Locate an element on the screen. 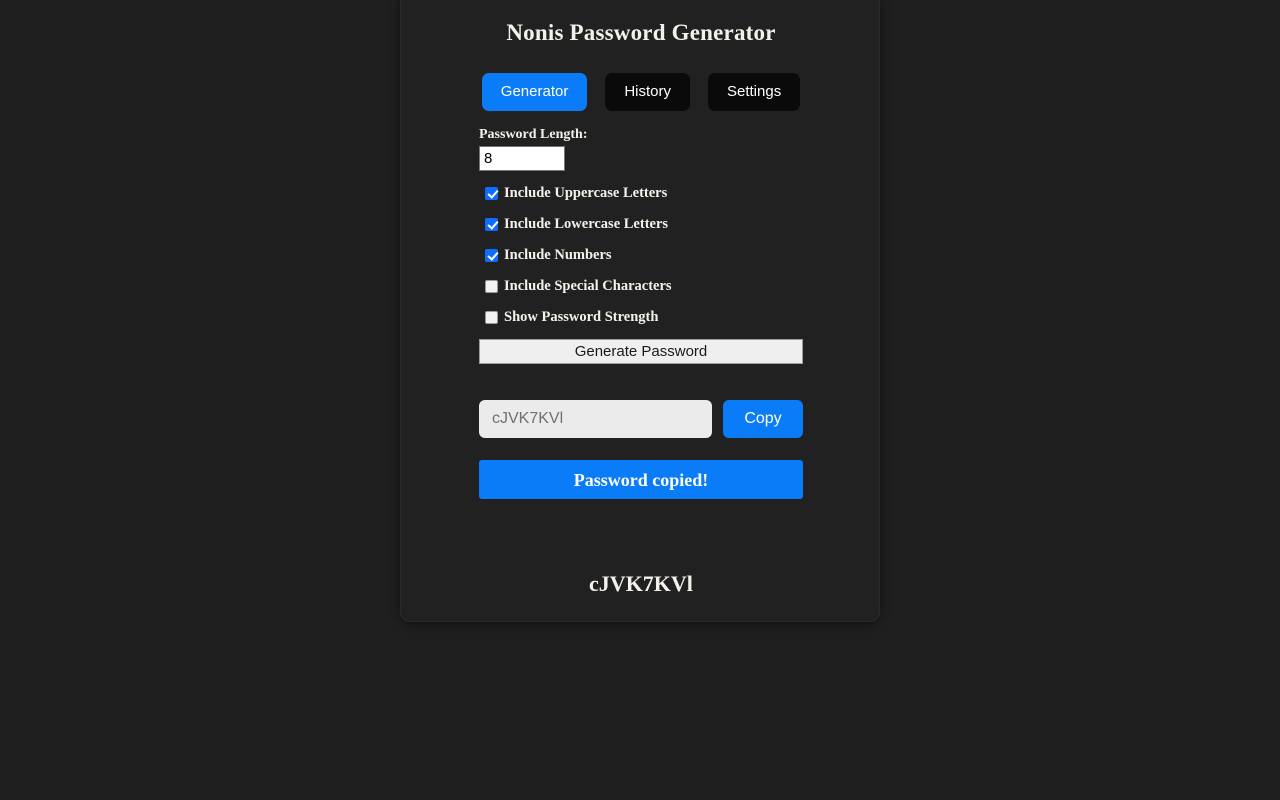 The image size is (1280, 800). password-output-row: Copy is located at coordinates (641, 419).